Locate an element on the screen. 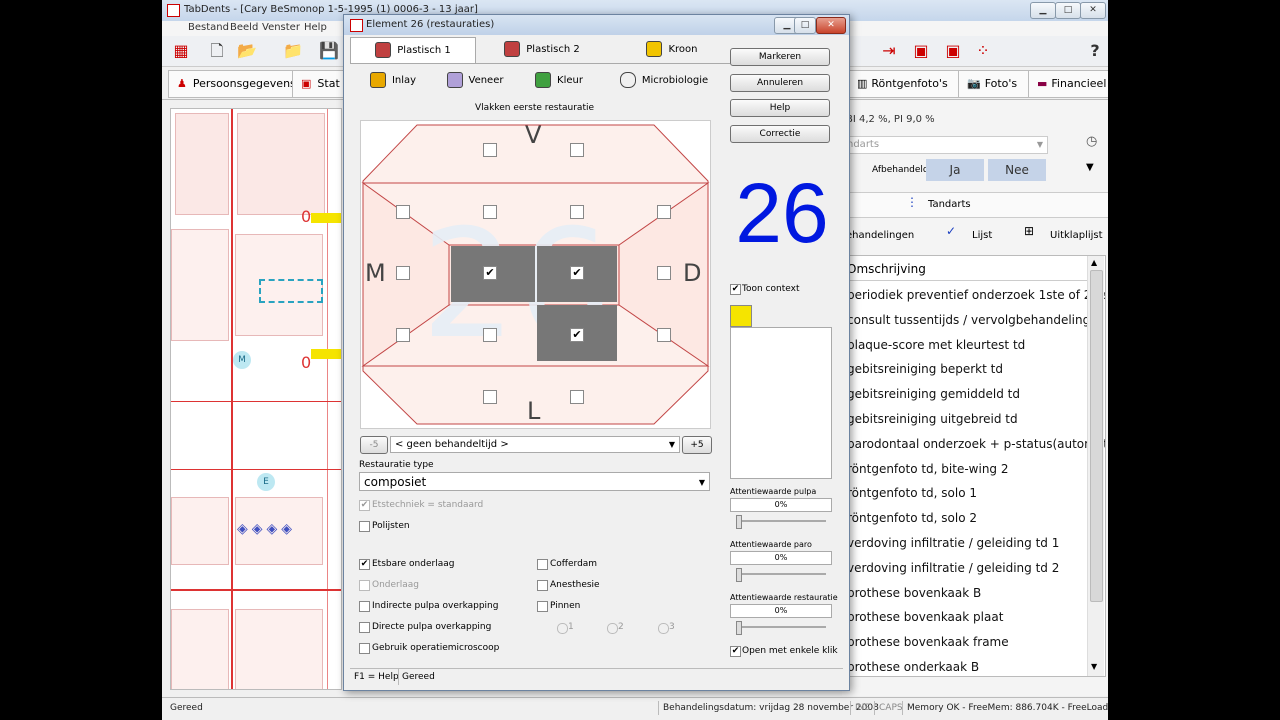 Image resolution: width=1280 pixels, height=720 pixels. directe-checkbox is located at coordinates (364, 627).